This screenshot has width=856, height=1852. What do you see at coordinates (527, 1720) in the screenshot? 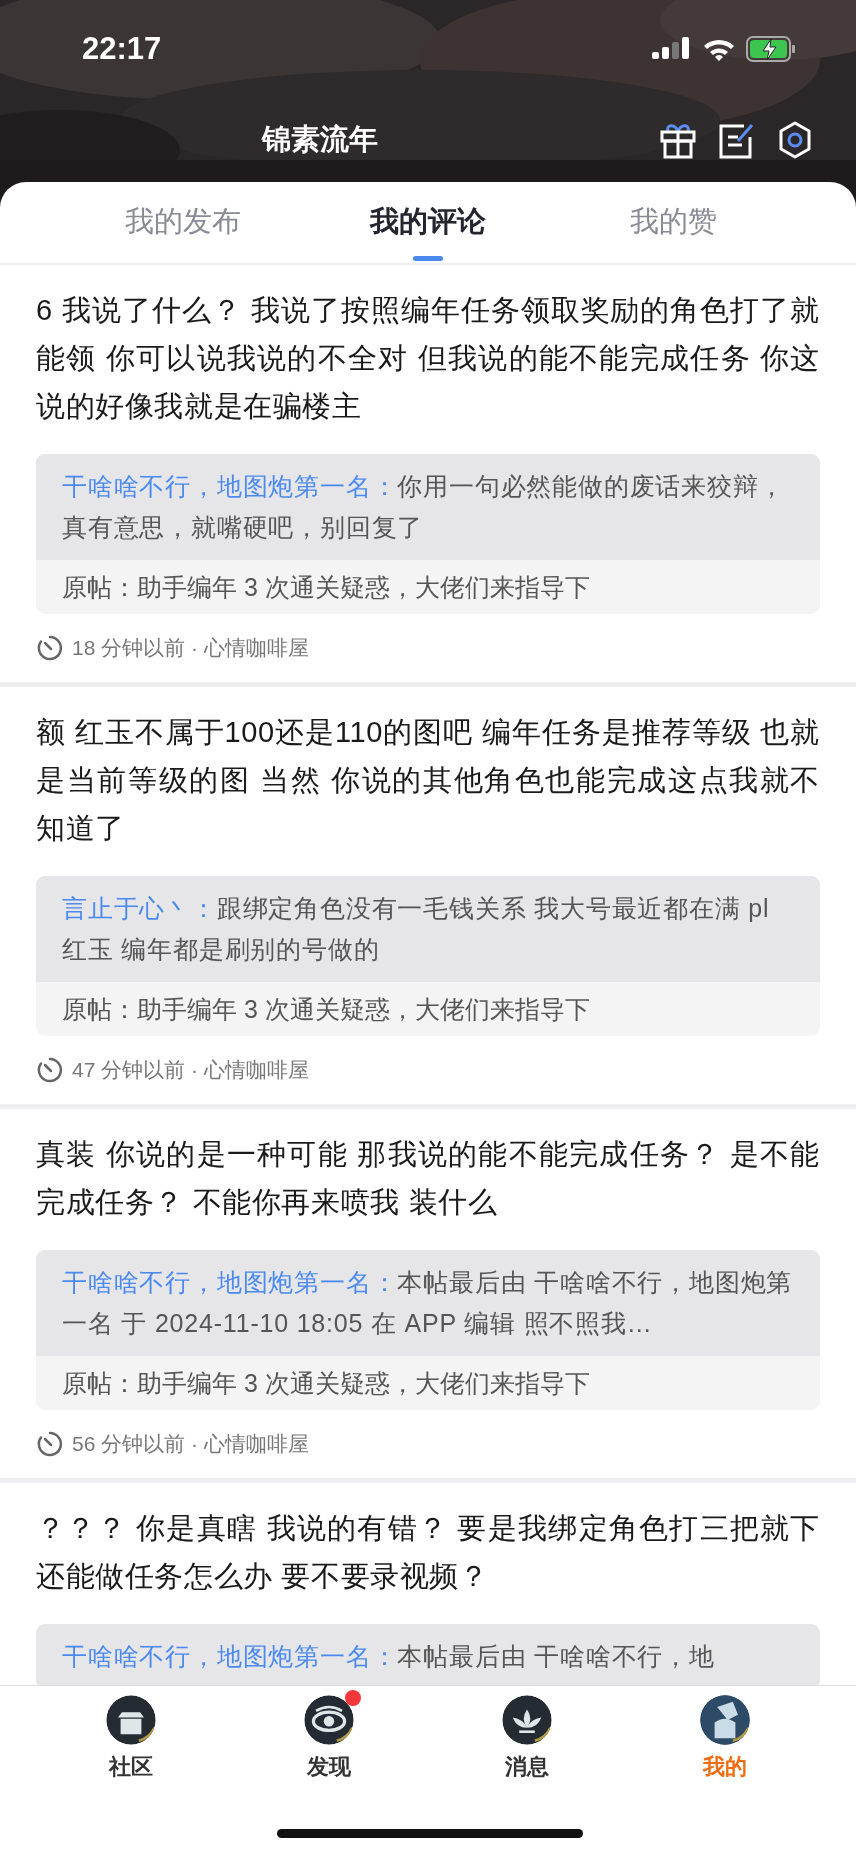
I see `lotus-icon` at bounding box center [527, 1720].